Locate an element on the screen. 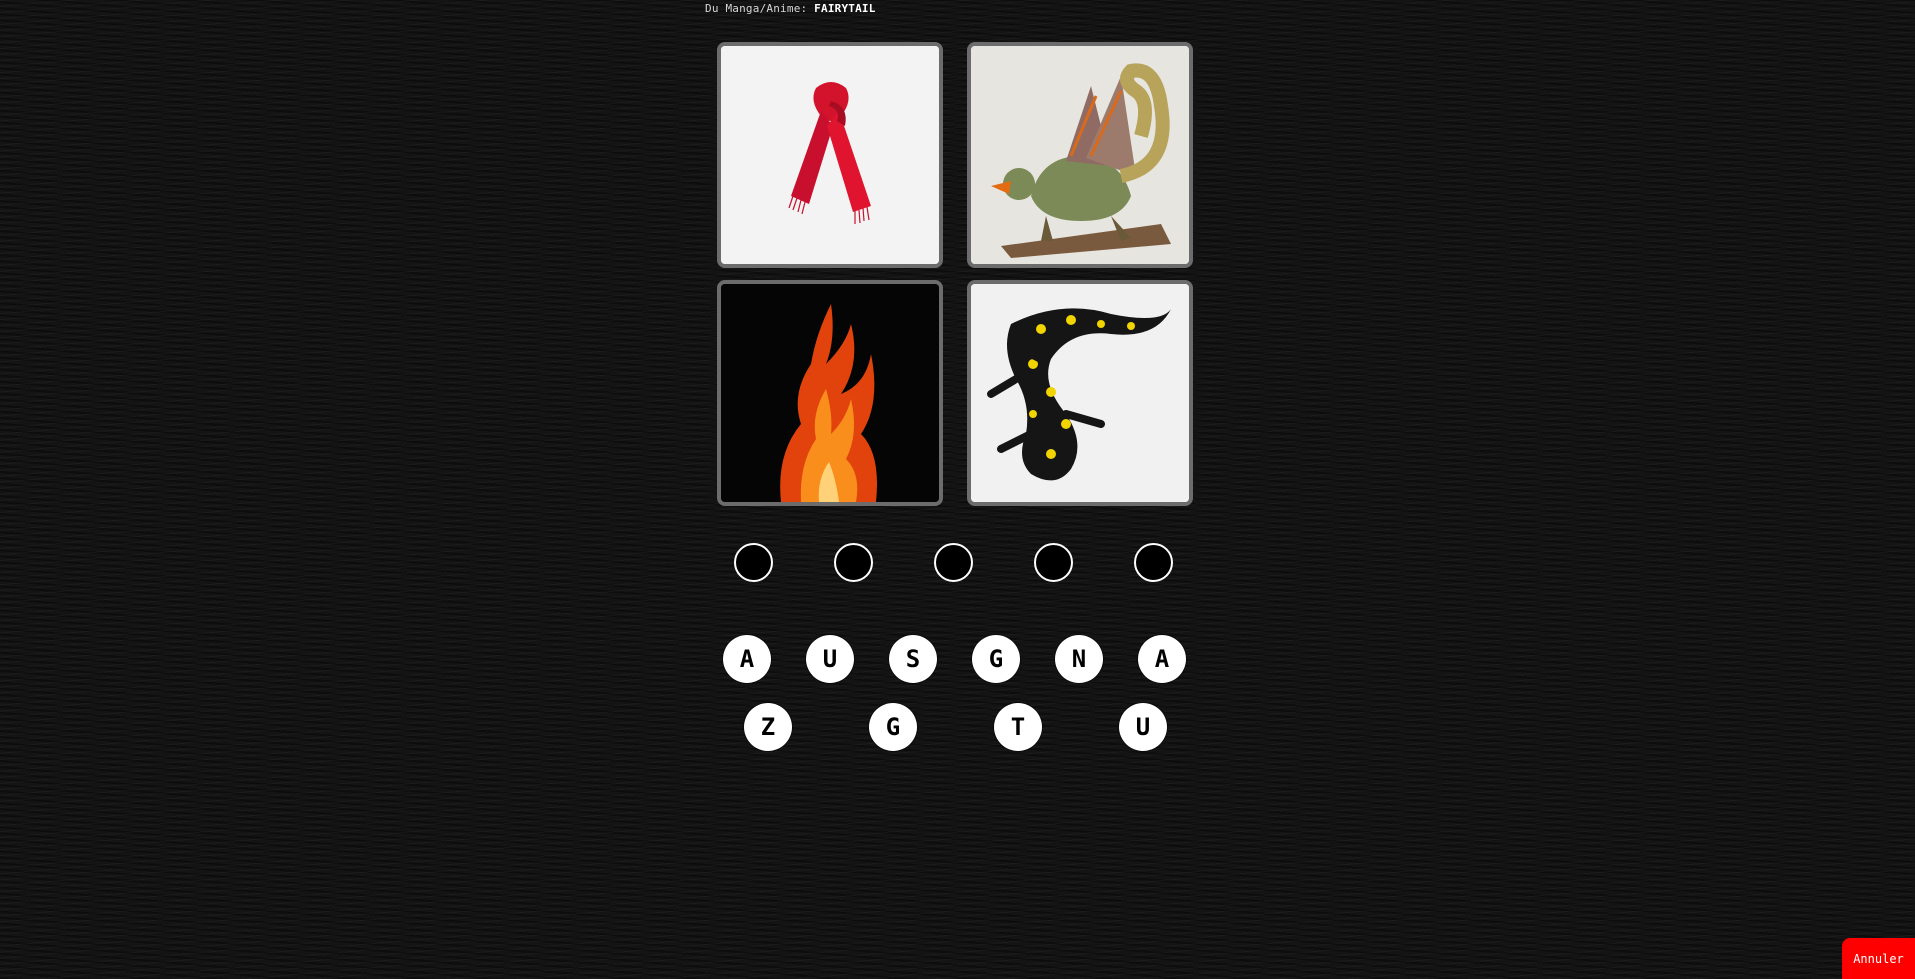 This screenshot has height=979, width=1915. salamander-picture is located at coordinates (1080, 393).